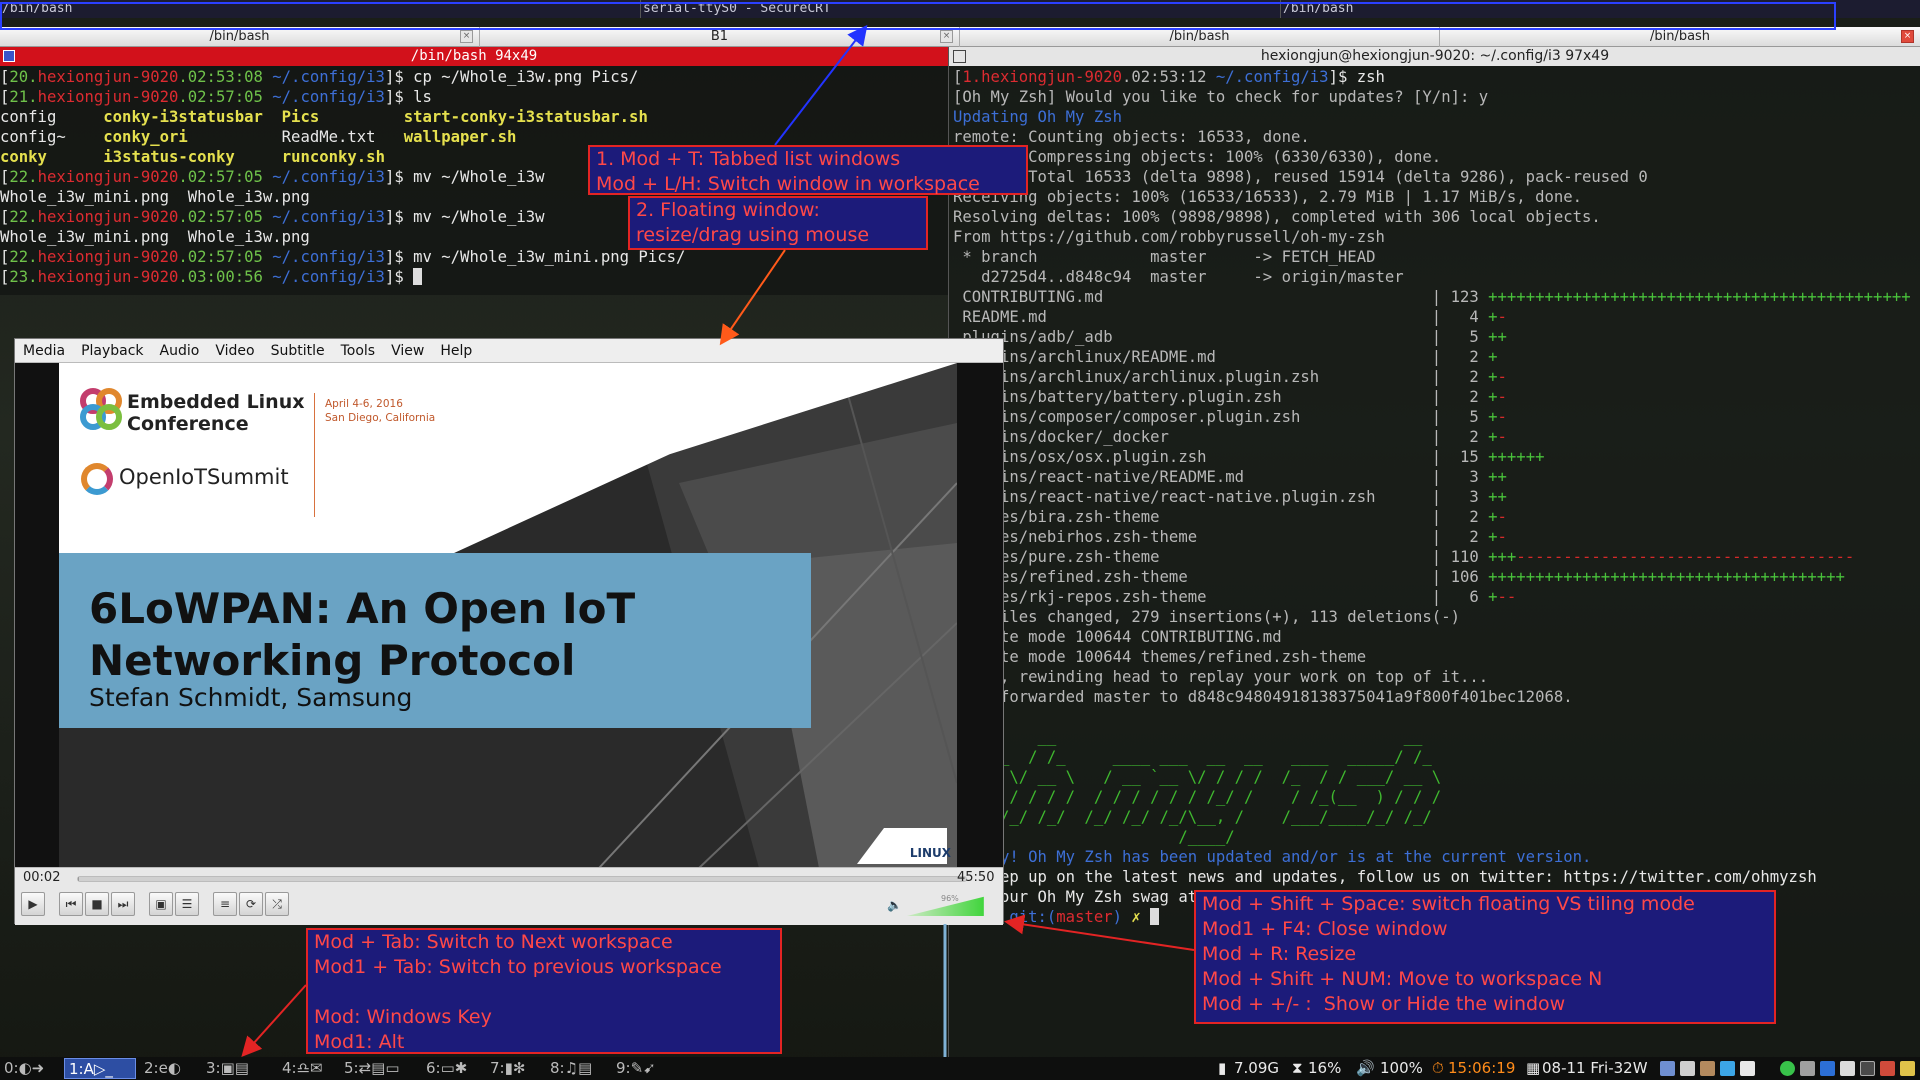 Image resolution: width=1920 pixels, height=1080 pixels. Describe the element at coordinates (1667, 1068) in the screenshot. I see `network-tray-icon` at that location.